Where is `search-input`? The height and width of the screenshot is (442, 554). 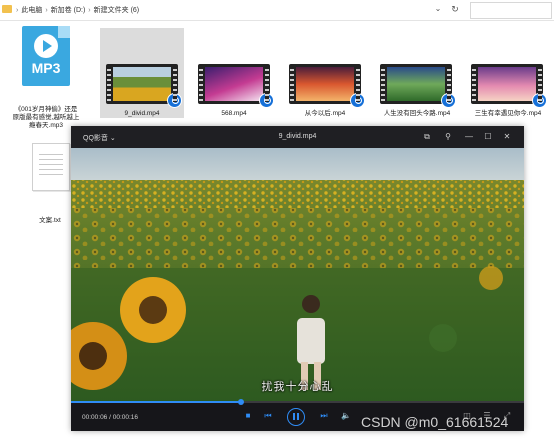 search-input is located at coordinates (511, 10).